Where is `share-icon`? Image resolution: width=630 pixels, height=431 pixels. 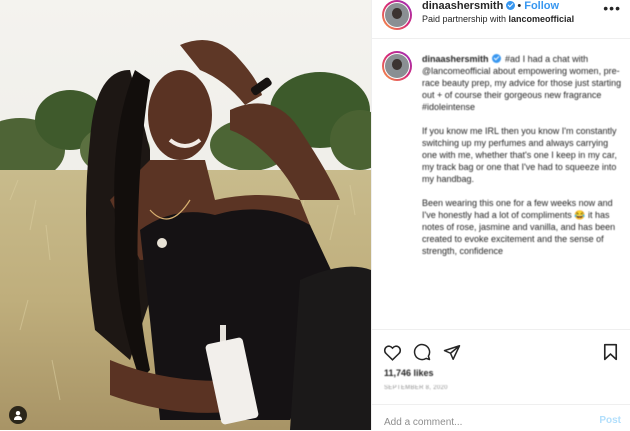 share-icon is located at coordinates (452, 352).